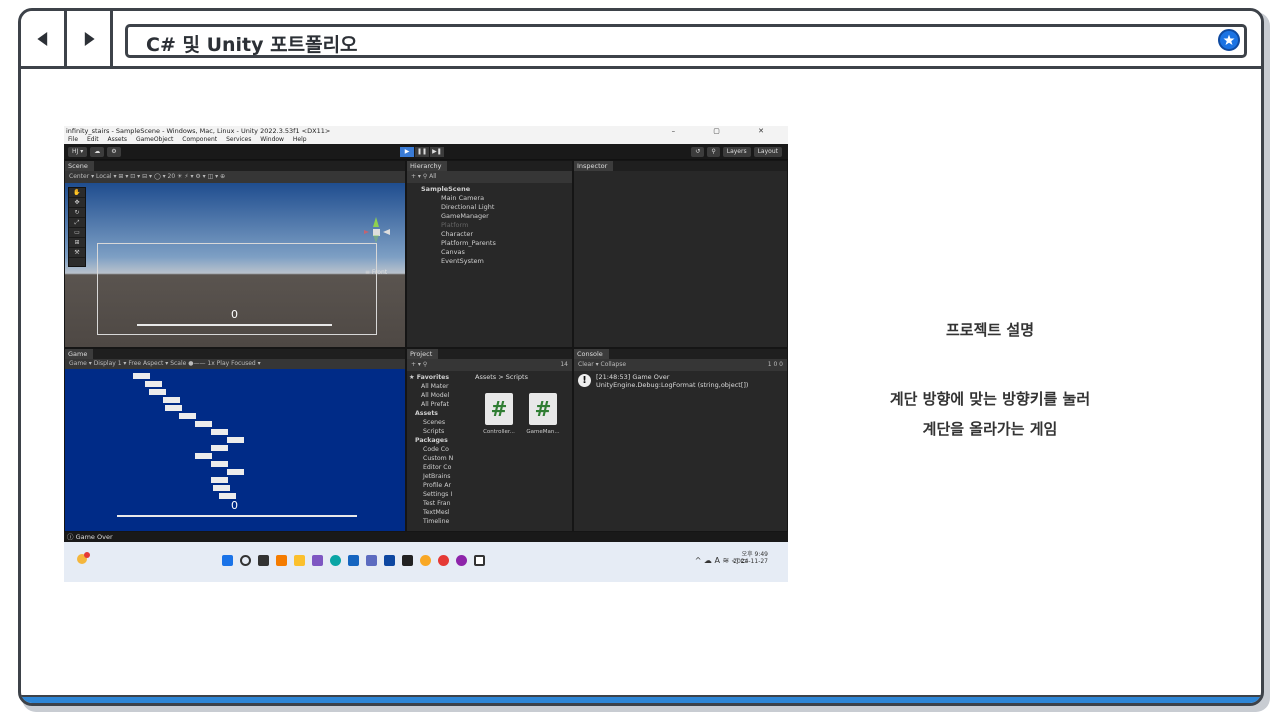 The image size is (1280, 720). I want to click on list-item: Scenes, so click(441, 422).